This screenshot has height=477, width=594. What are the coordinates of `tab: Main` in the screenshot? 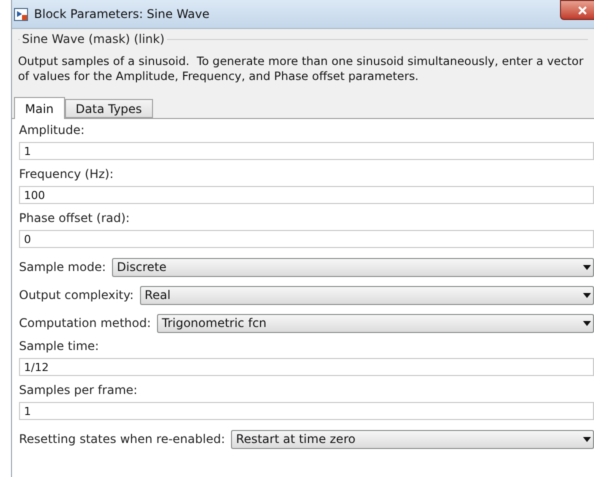 It's located at (39, 108).